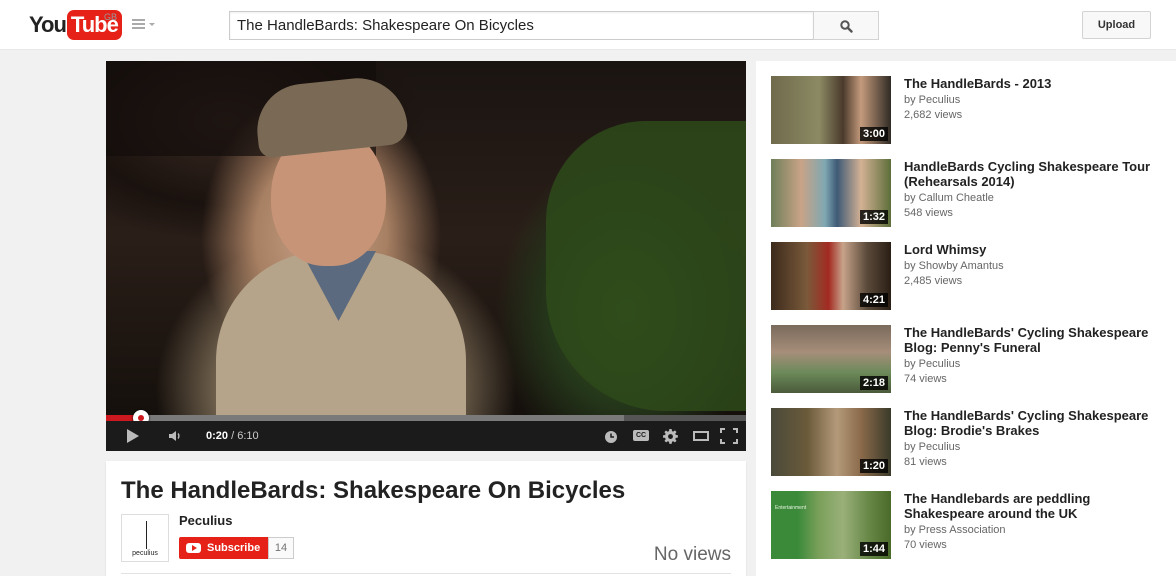 The image size is (1176, 576). I want to click on guide-menu-icon, so click(138, 25).